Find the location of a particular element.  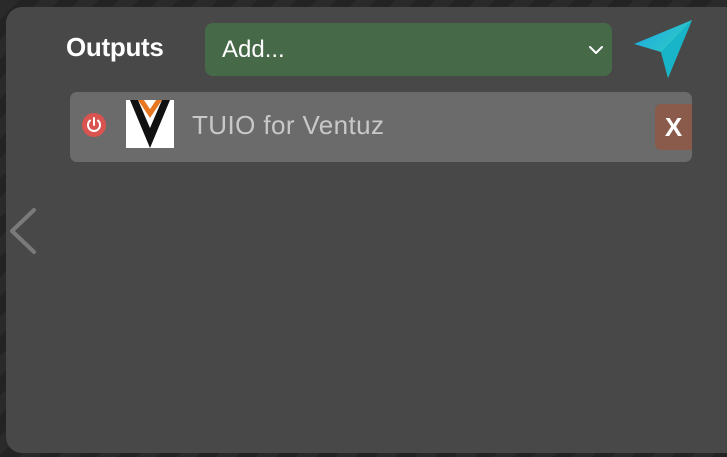

output-item: TUIO for Ventuz X is located at coordinates (381, 127).